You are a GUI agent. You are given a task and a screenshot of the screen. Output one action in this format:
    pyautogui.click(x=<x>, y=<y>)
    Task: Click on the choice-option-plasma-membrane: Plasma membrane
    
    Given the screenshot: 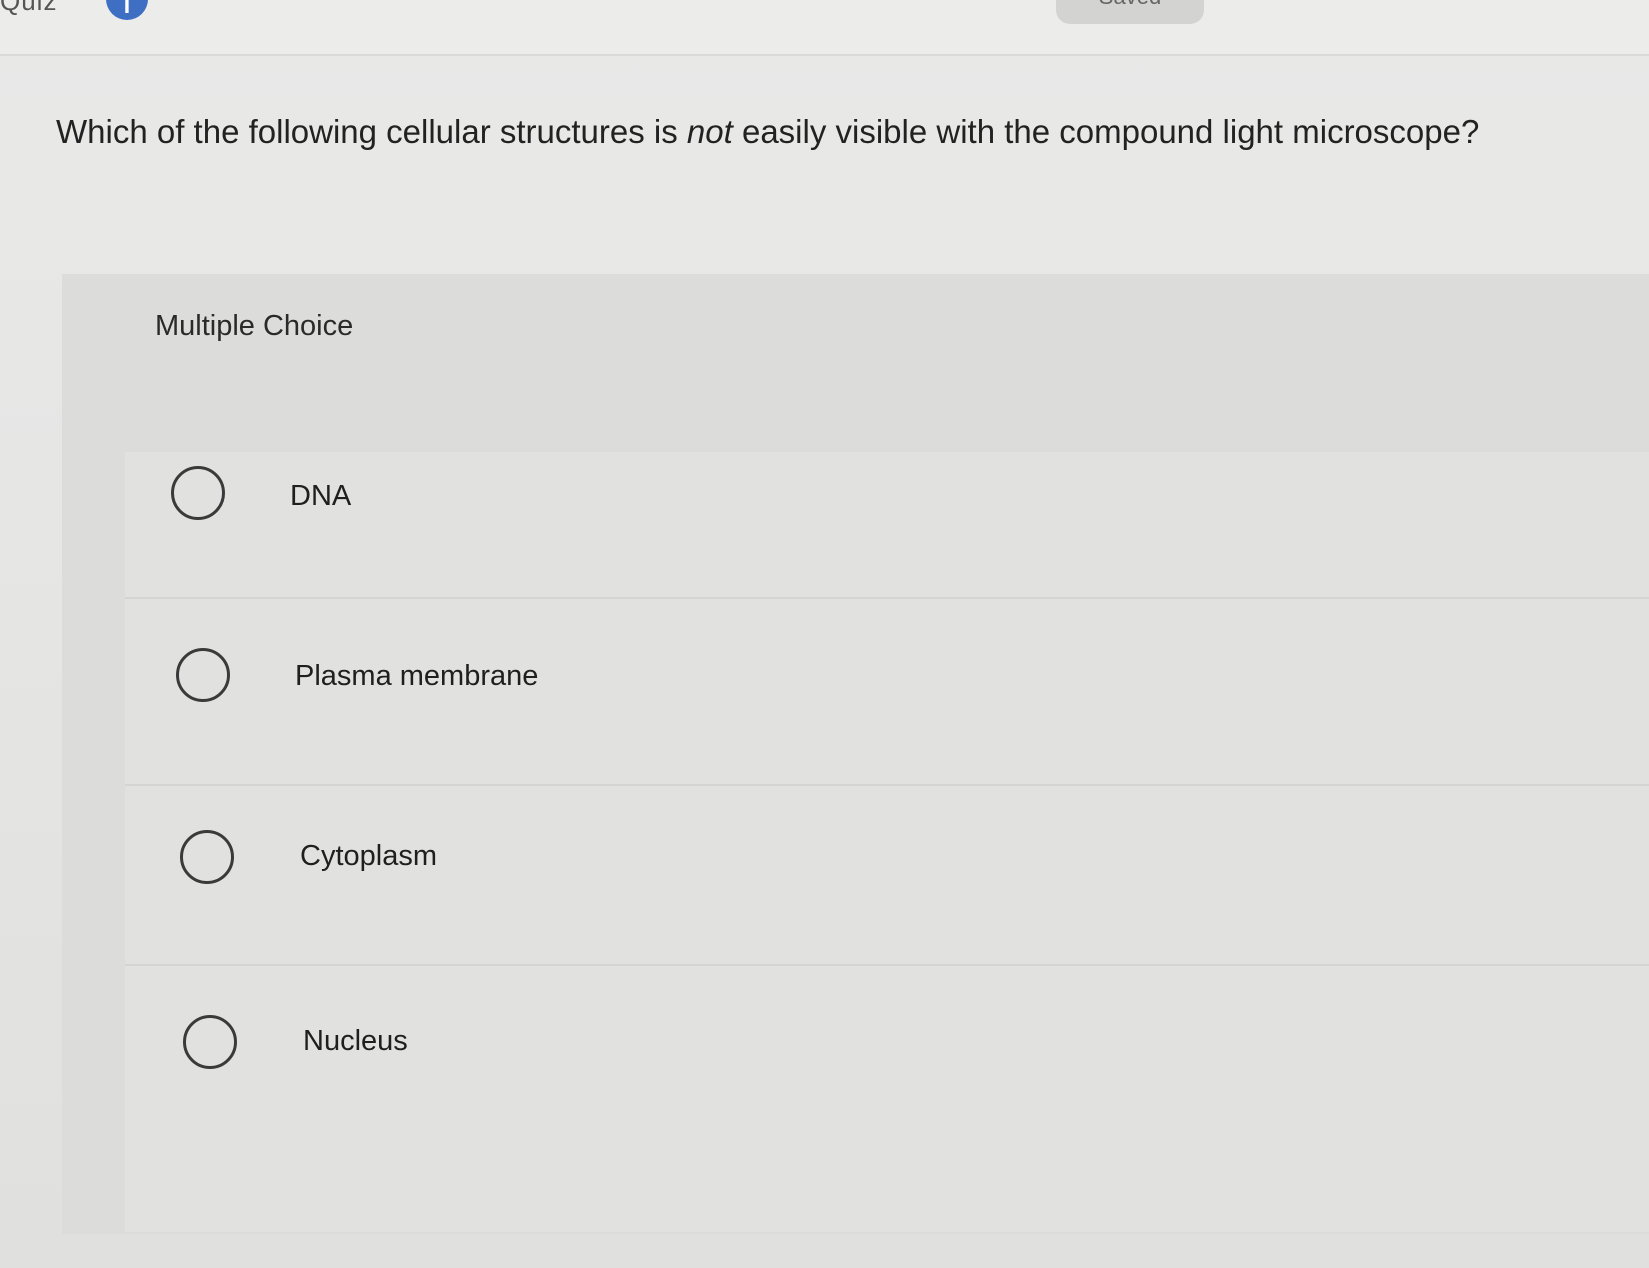 What is the action you would take?
    pyautogui.click(x=887, y=709)
    